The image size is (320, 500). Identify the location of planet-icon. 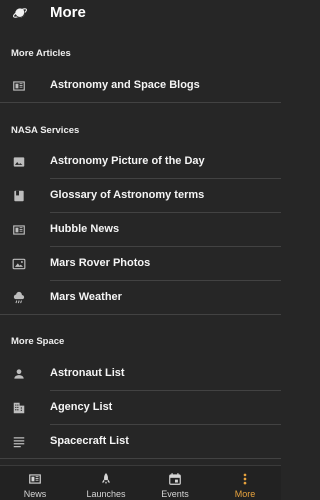
(20, 13).